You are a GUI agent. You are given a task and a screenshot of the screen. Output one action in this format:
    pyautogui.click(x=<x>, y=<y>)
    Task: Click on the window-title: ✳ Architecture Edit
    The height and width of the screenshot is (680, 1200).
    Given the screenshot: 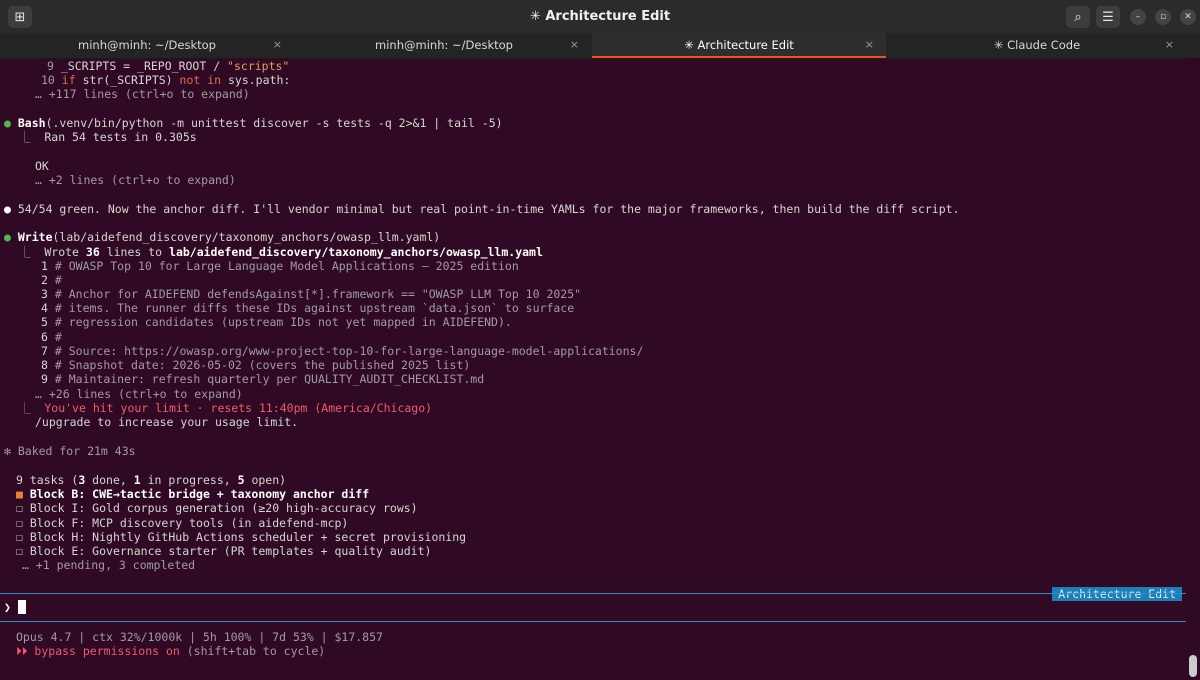 What is the action you would take?
    pyautogui.click(x=600, y=16)
    